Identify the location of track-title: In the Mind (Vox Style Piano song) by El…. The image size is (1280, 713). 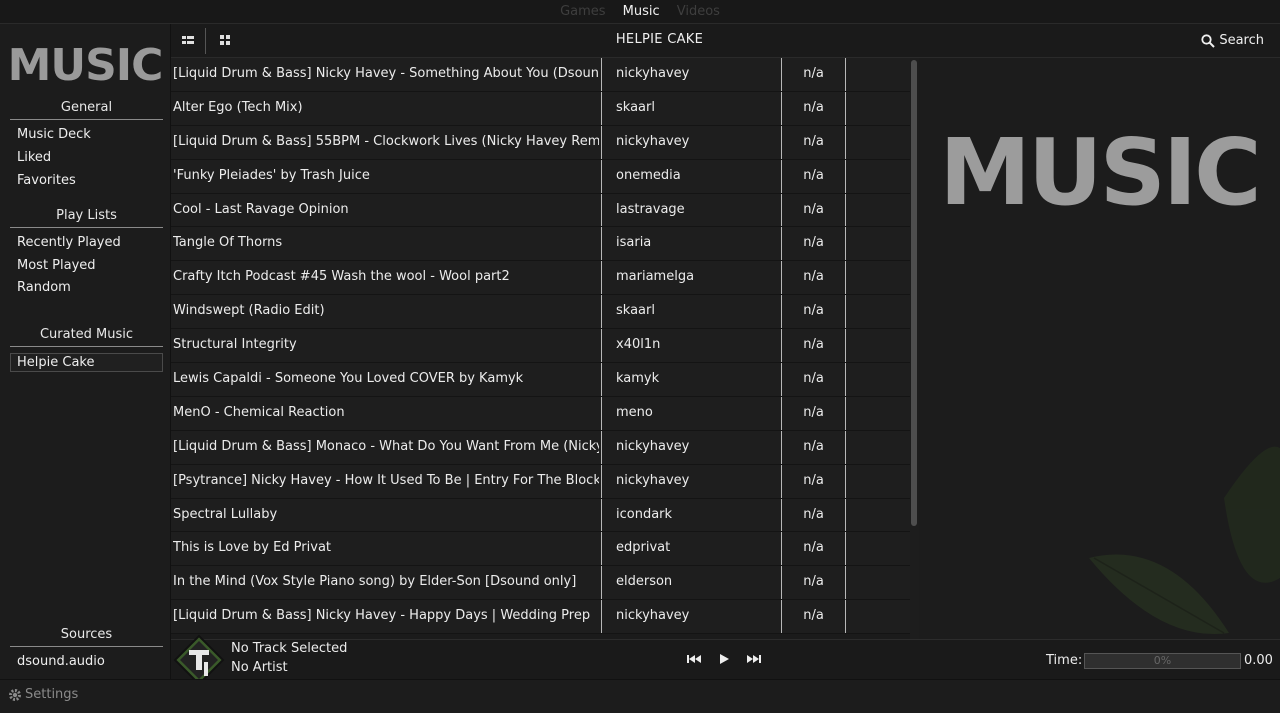
(375, 582).